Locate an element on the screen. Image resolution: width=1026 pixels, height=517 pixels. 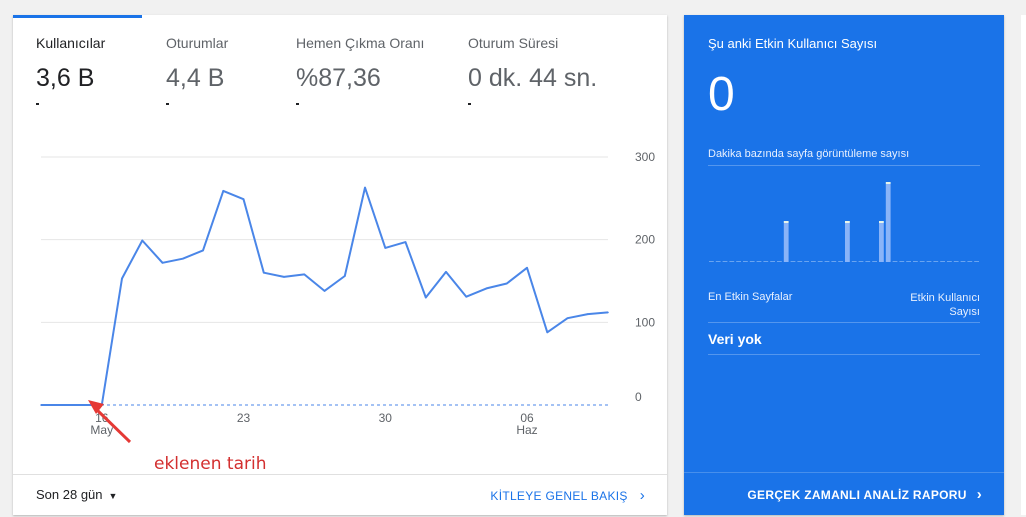
x-tick-label: 30 is located at coordinates (386, 418).